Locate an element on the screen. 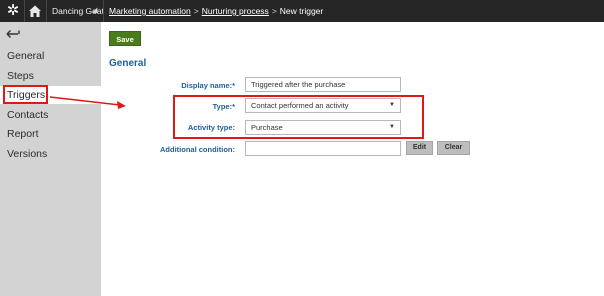 This screenshot has width=604, height=296. additional-condition-input is located at coordinates (323, 148).